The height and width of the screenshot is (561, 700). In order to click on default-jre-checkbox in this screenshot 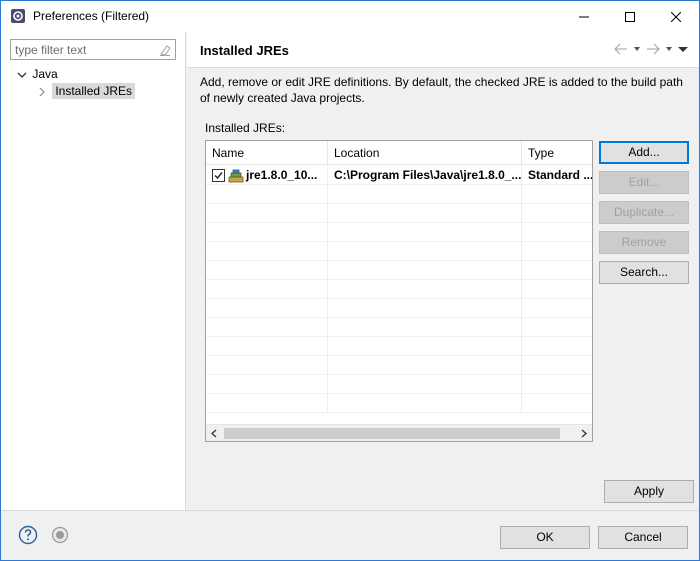, I will do `click(218, 176)`.